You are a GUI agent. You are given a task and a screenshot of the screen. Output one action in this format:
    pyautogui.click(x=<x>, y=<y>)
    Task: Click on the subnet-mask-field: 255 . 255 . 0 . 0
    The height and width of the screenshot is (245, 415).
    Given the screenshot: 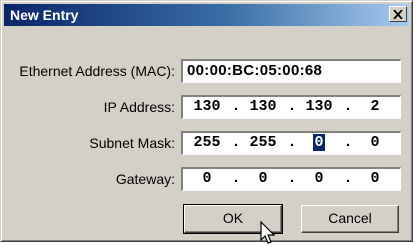 What is the action you would take?
    pyautogui.click(x=291, y=143)
    